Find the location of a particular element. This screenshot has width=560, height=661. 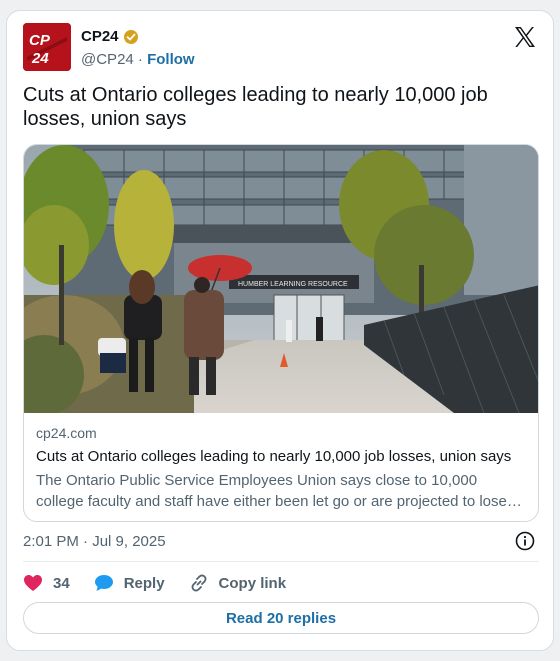

divider is located at coordinates (281, 561).